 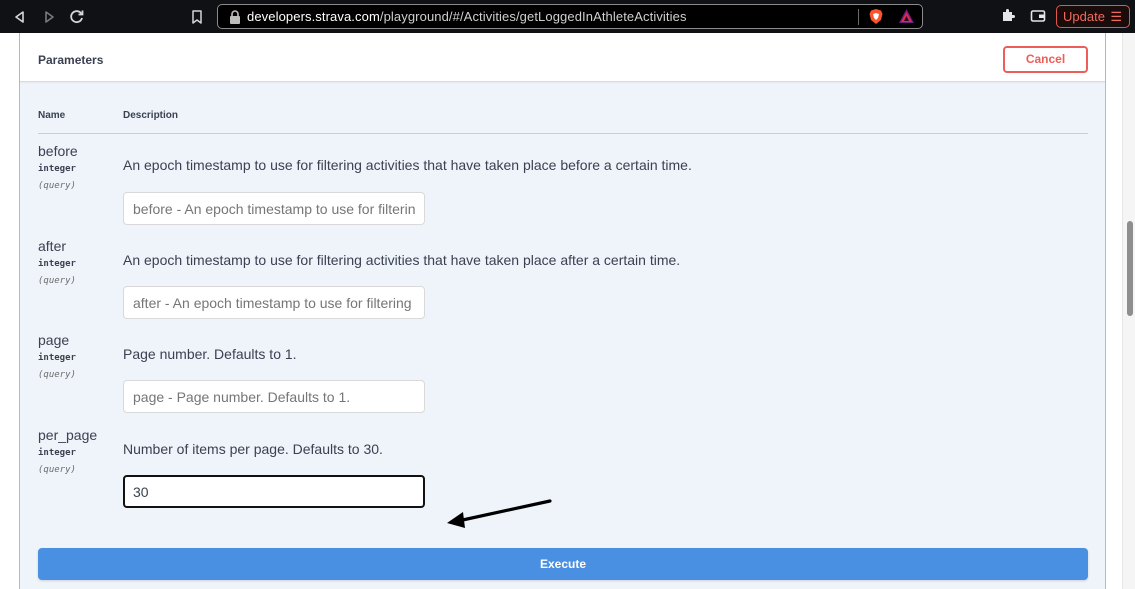 What do you see at coordinates (876, 16) in the screenshot?
I see `brave-shields-icon` at bounding box center [876, 16].